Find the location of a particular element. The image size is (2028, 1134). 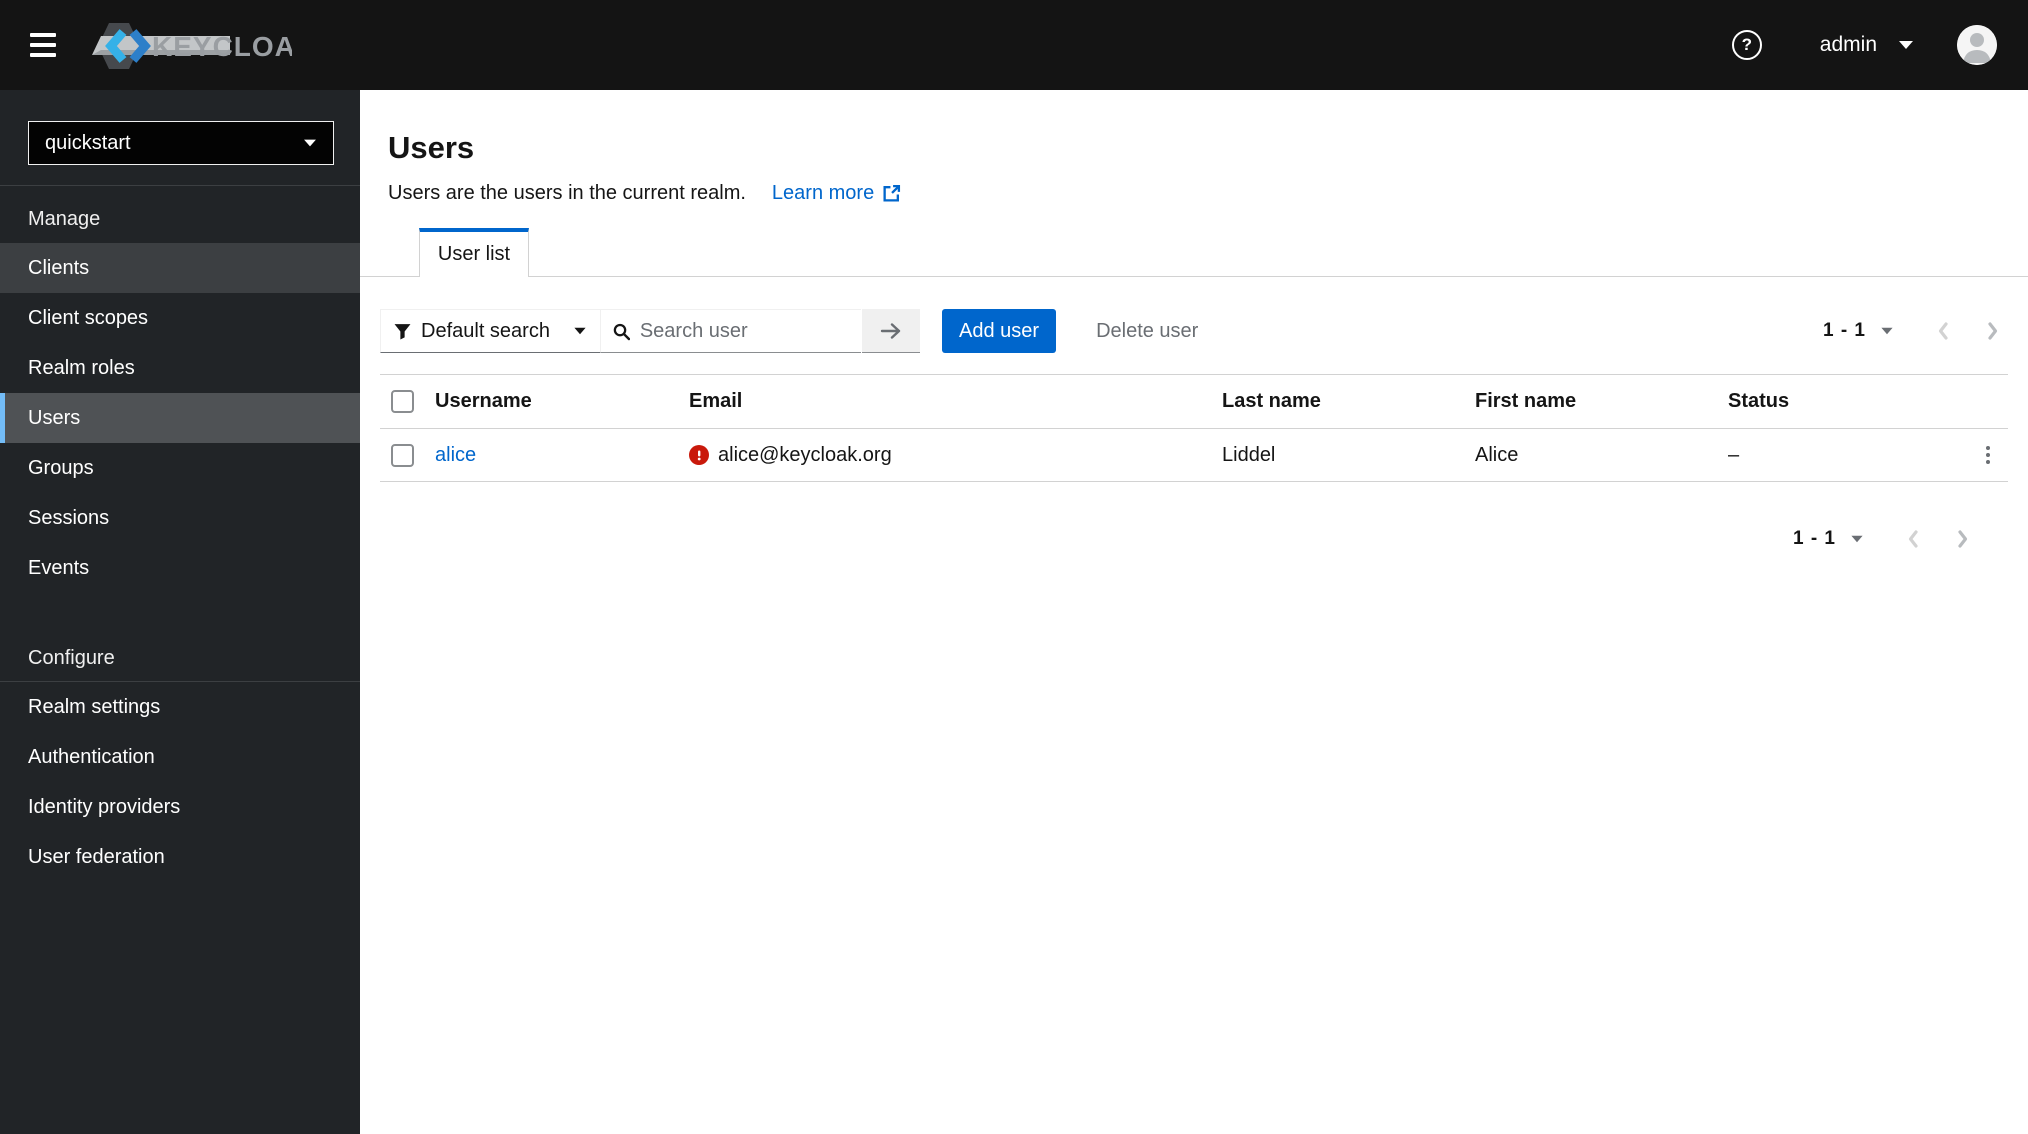

column-header-status: Status is located at coordinates (1759, 401).